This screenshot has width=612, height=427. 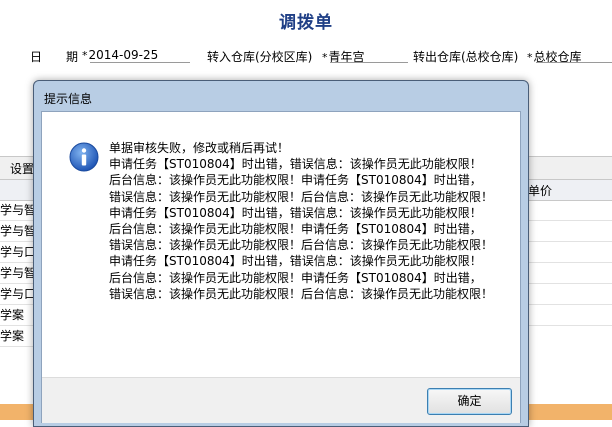 What do you see at coordinates (466, 57) in the screenshot?
I see `out-warehouse-label: 转出仓库(总校仓库)` at bounding box center [466, 57].